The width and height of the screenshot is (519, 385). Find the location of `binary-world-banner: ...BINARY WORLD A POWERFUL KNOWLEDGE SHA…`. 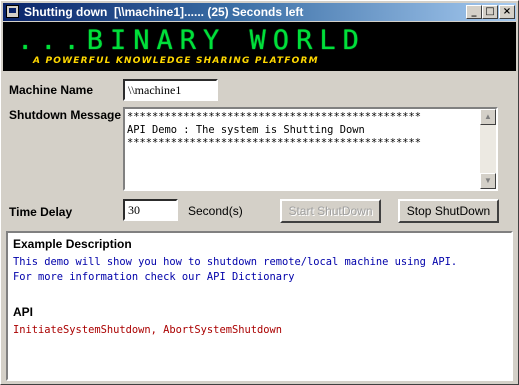

binary-world-banner: ...BINARY WORLD A POWERFUL KNOWLEDGE SHA… is located at coordinates (259, 46).